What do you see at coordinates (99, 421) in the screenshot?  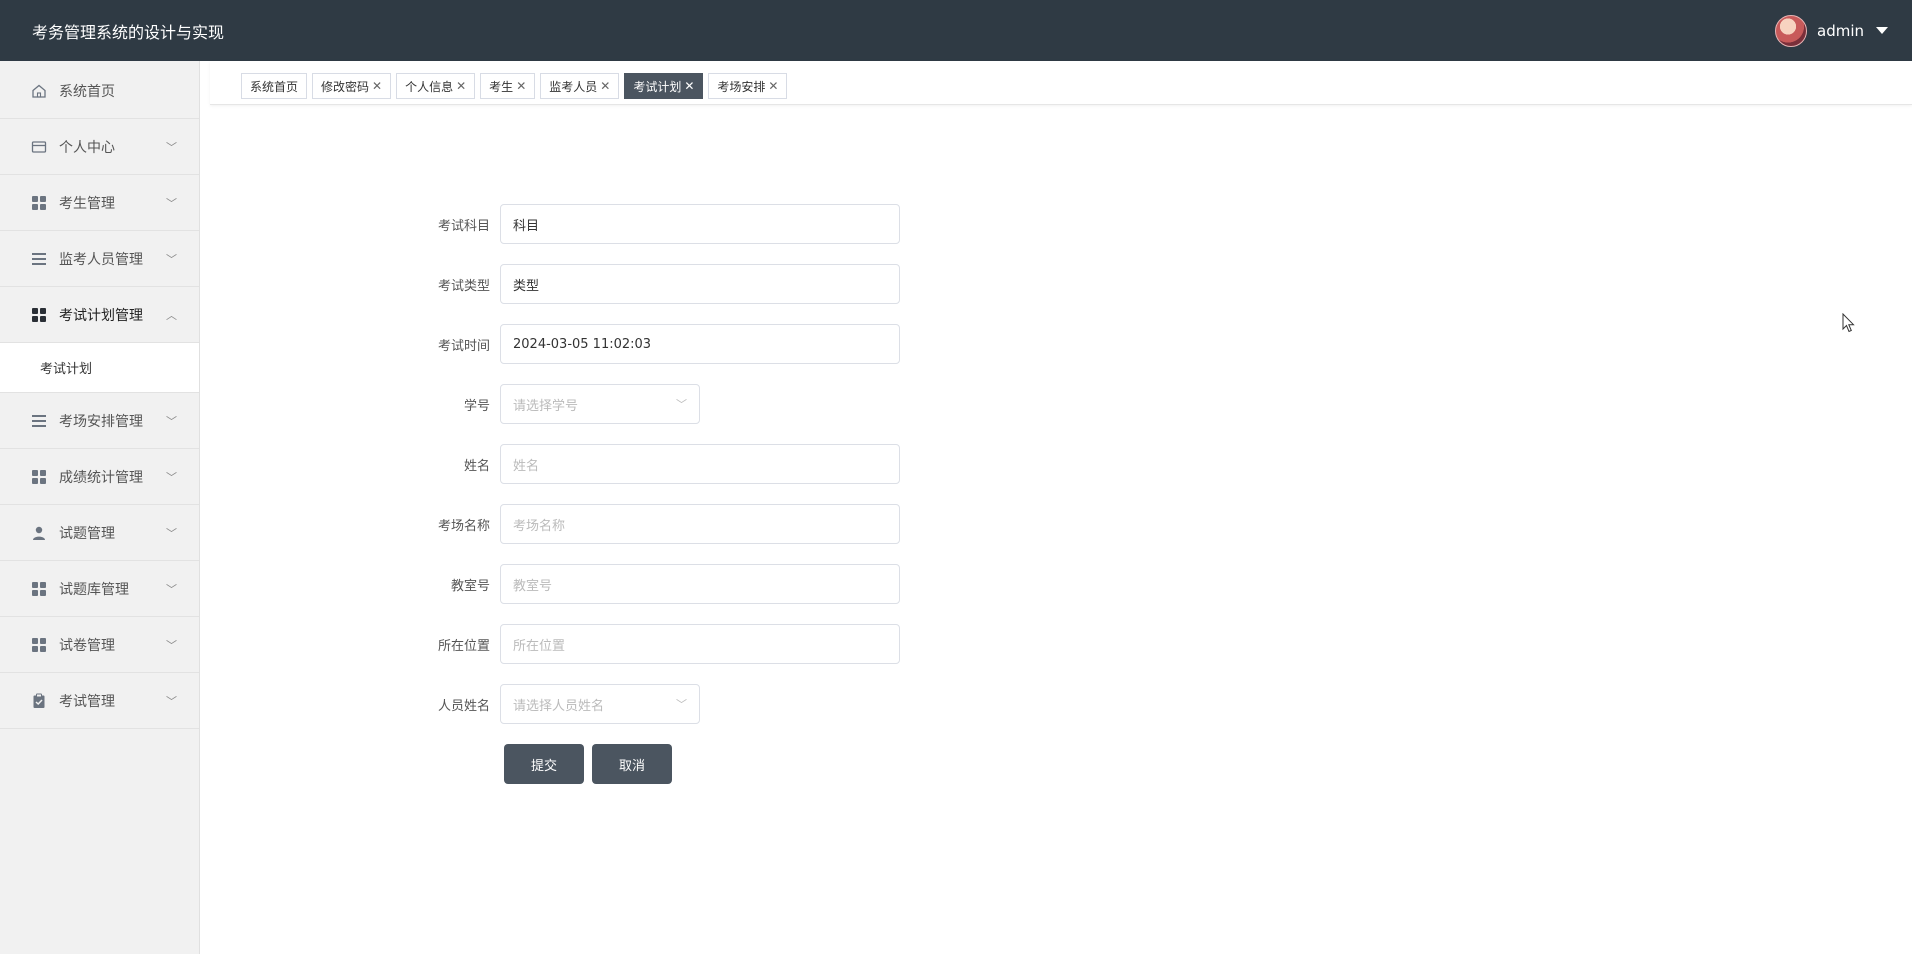 I see `sidebar-item-exam-room-arrangement: 考场安排管理 ﹀` at bounding box center [99, 421].